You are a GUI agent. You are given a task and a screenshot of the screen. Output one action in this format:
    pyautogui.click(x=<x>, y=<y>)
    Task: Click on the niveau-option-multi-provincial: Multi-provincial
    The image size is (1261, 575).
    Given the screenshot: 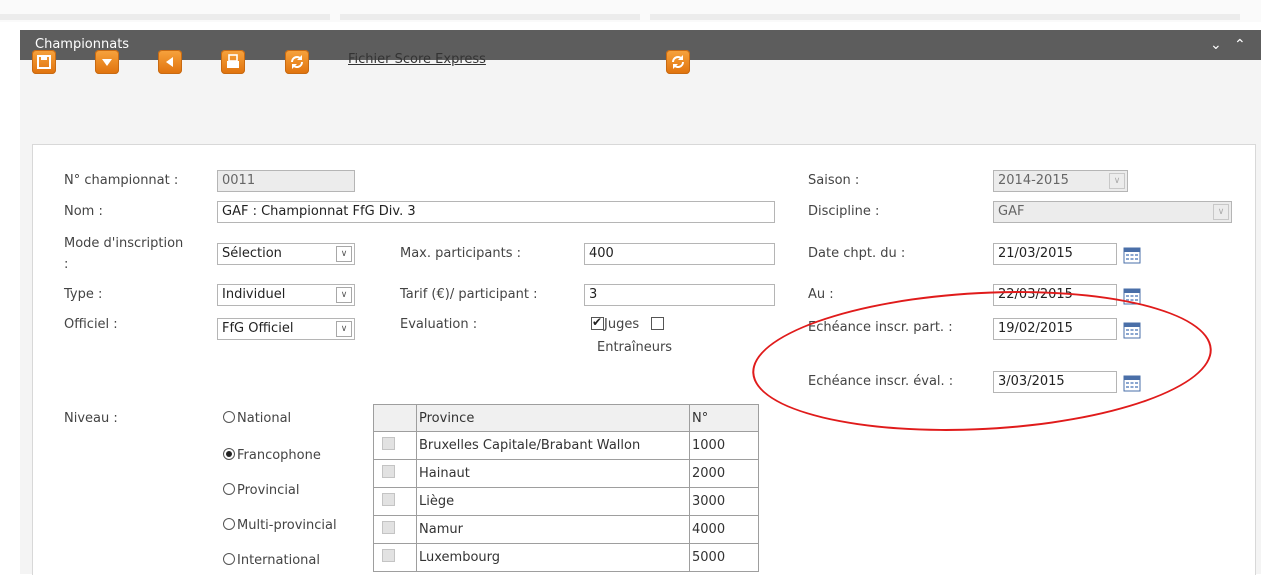 What is the action you would take?
    pyautogui.click(x=280, y=525)
    